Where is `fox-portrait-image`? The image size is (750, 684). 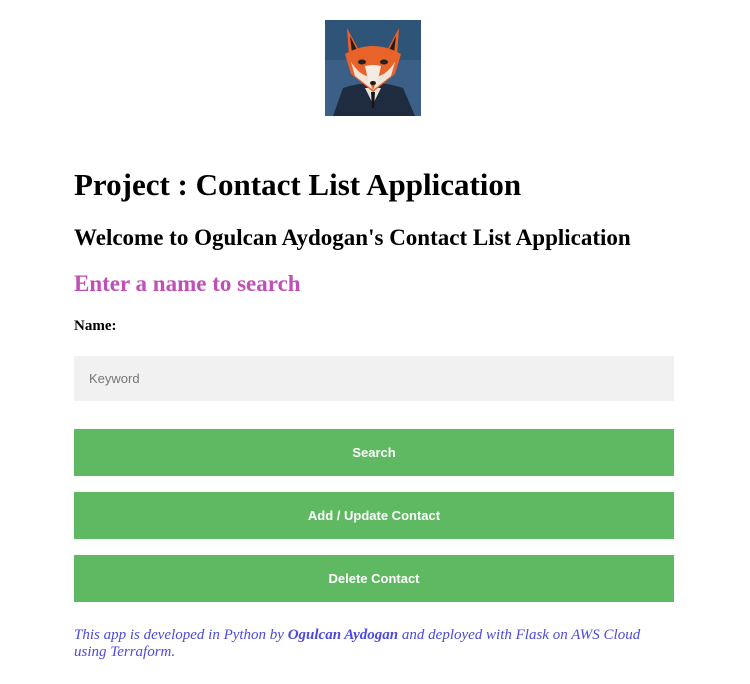
fox-portrait-image is located at coordinates (373, 68).